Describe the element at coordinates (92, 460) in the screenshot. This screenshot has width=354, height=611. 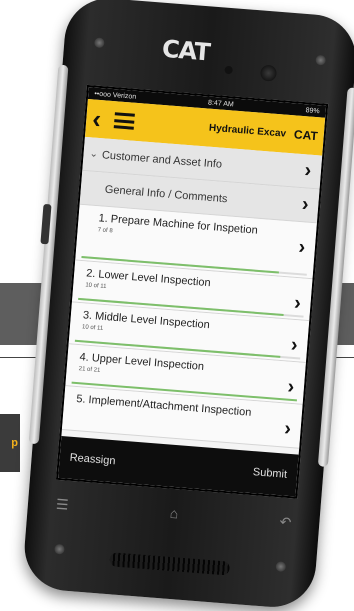
I see `reassign-button: Reassign` at that location.